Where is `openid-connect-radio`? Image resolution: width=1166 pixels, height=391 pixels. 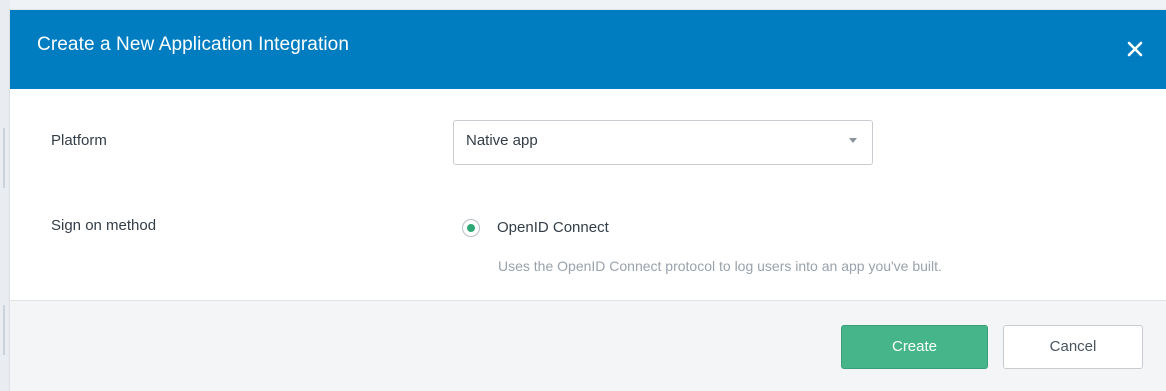 openid-connect-radio is located at coordinates (471, 228).